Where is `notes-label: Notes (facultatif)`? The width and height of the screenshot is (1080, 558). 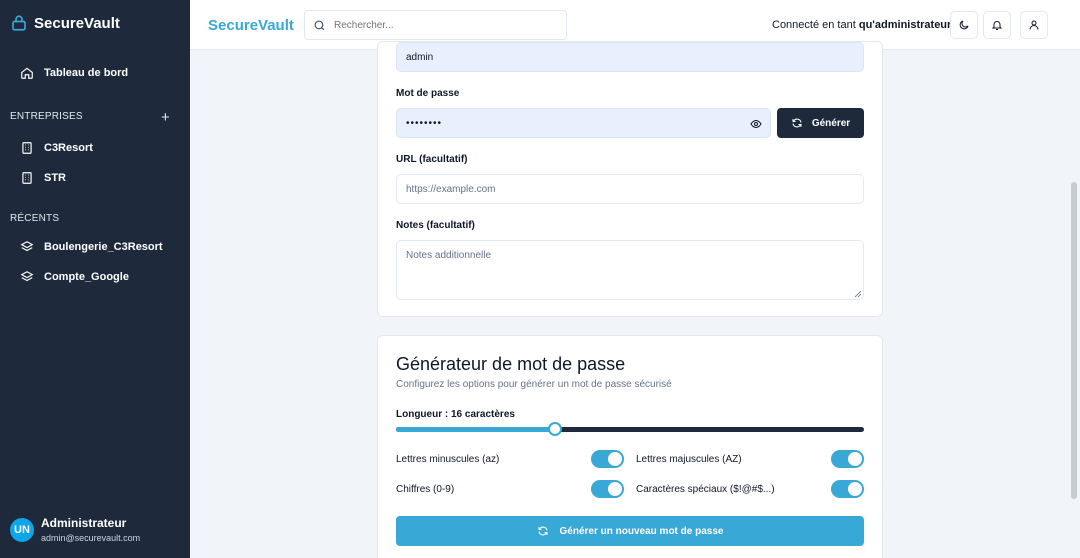 notes-label: Notes (facultatif) is located at coordinates (435, 225).